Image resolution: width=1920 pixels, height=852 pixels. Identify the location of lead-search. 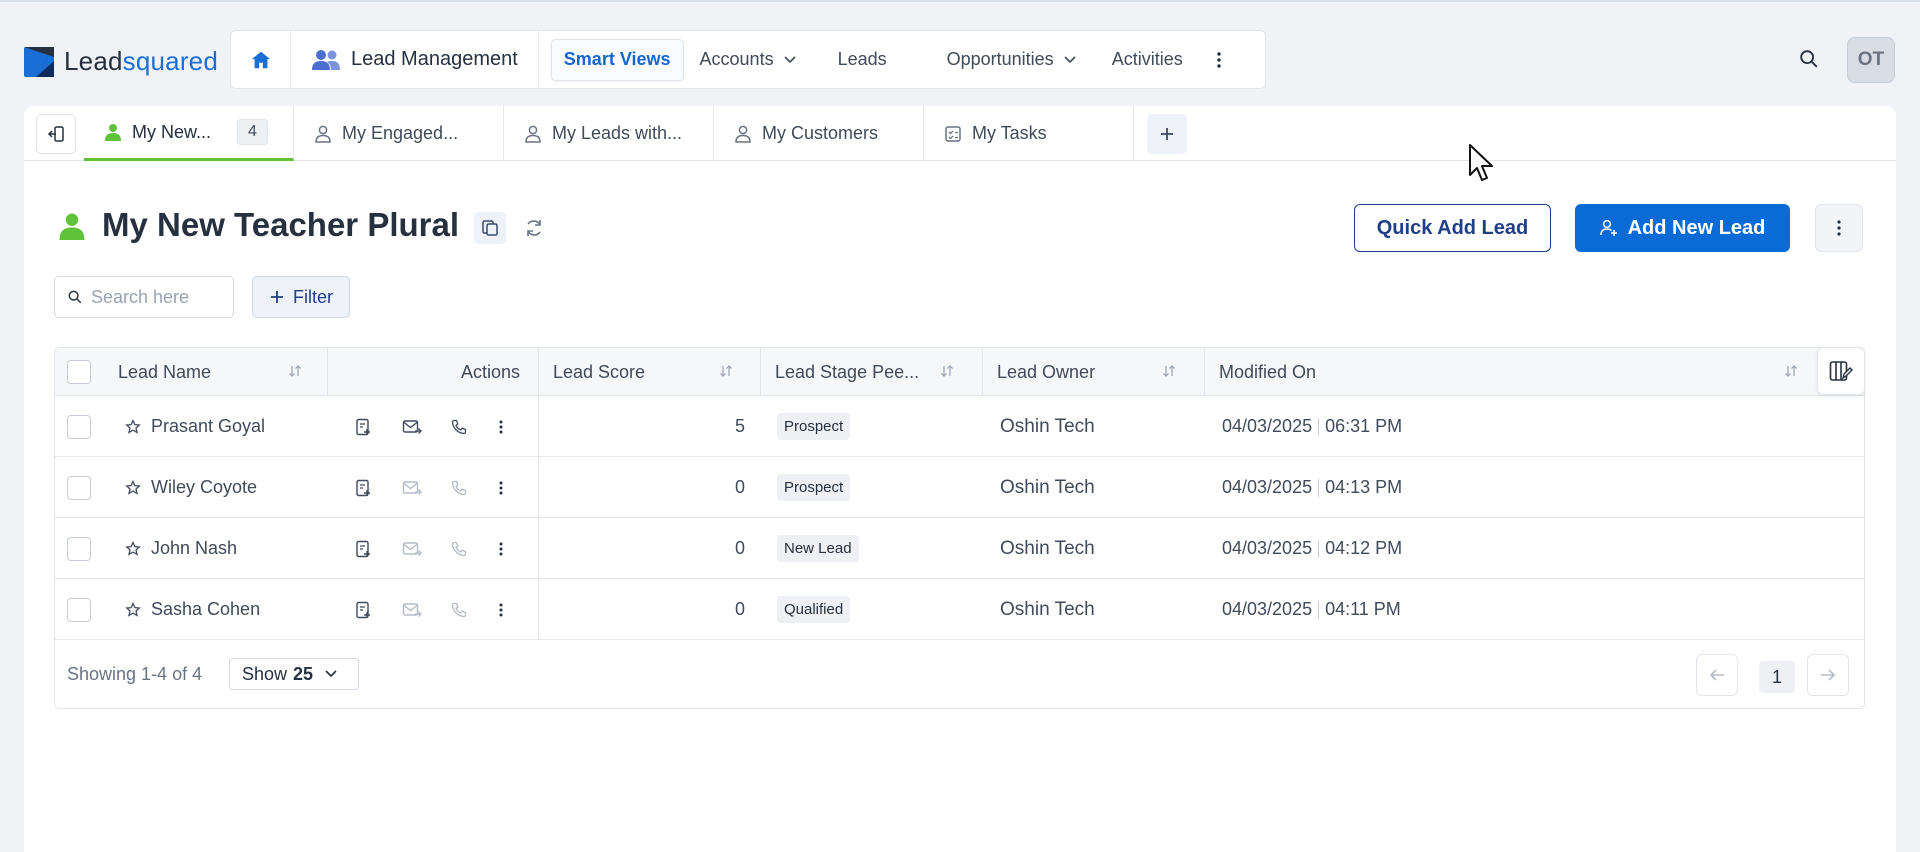
(144, 297).